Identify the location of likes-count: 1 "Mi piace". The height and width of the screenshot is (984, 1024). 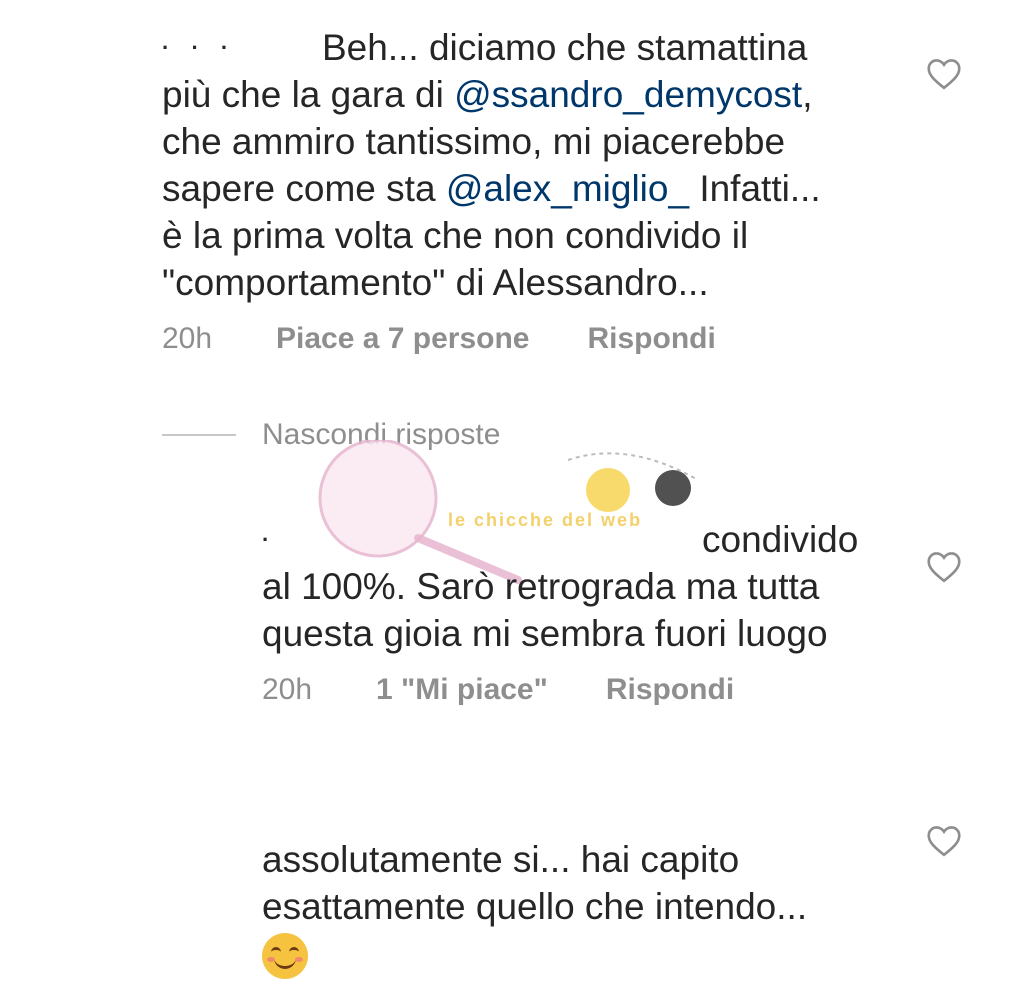
(462, 690).